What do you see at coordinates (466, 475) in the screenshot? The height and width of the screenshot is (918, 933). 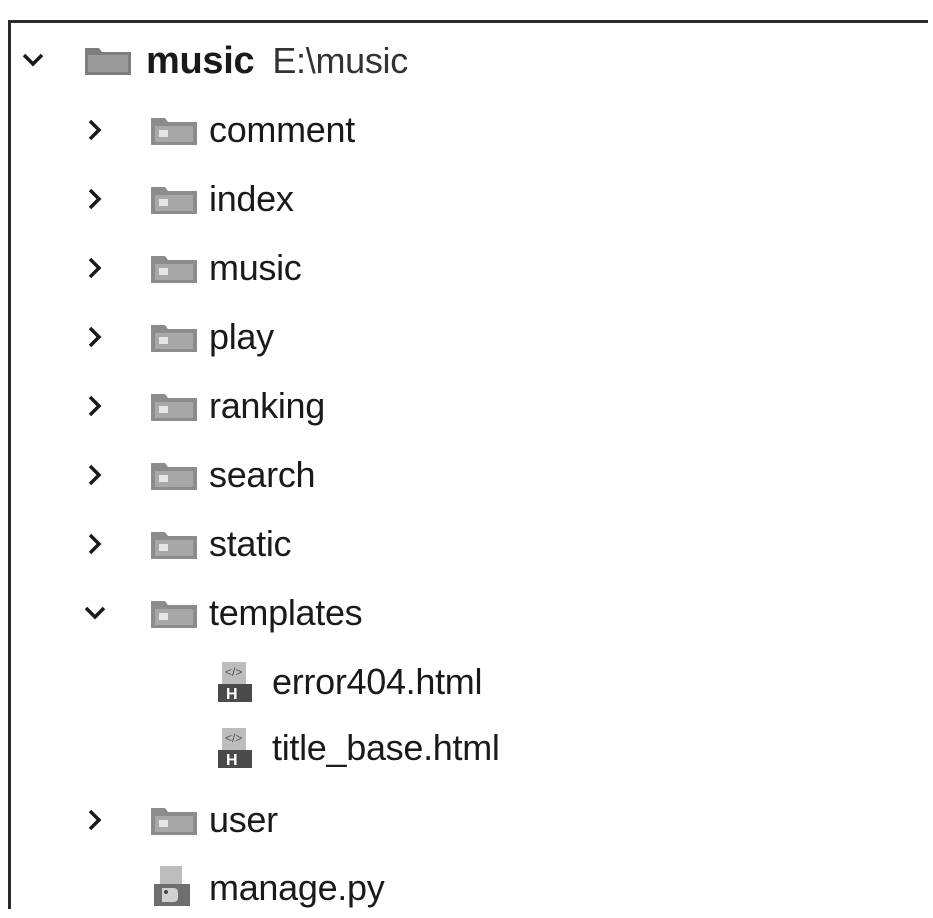 I see `tree-item-search: search` at bounding box center [466, 475].